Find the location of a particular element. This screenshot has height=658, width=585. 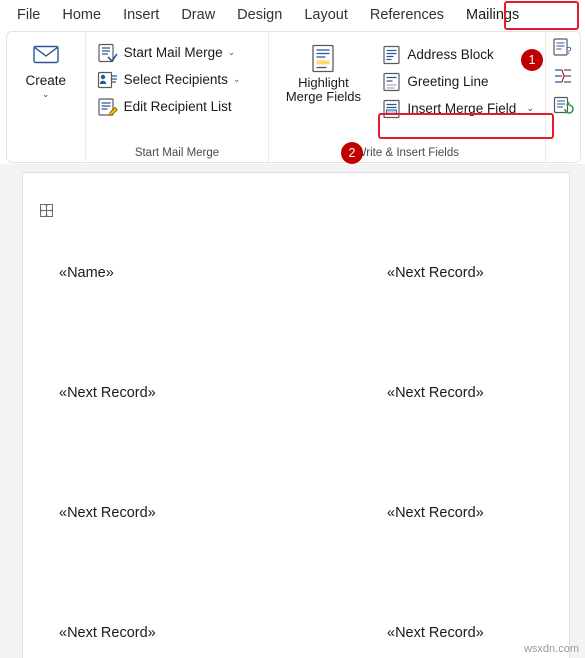

update-labels-icon is located at coordinates (563, 106).